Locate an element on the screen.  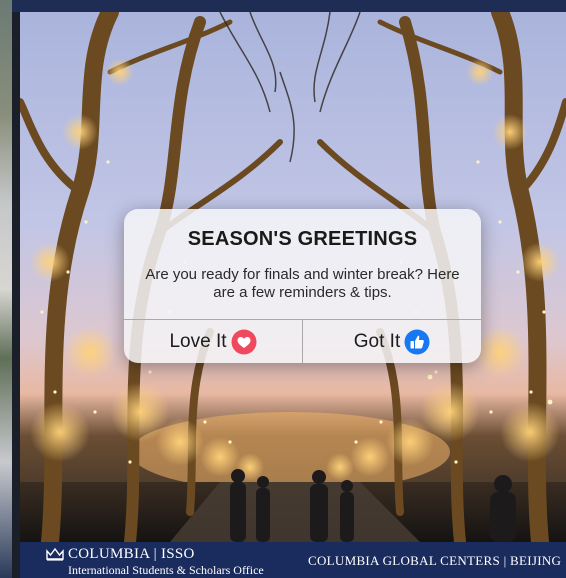
brand-subtitle: International Students & Scholars Office is located at coordinates (166, 570).